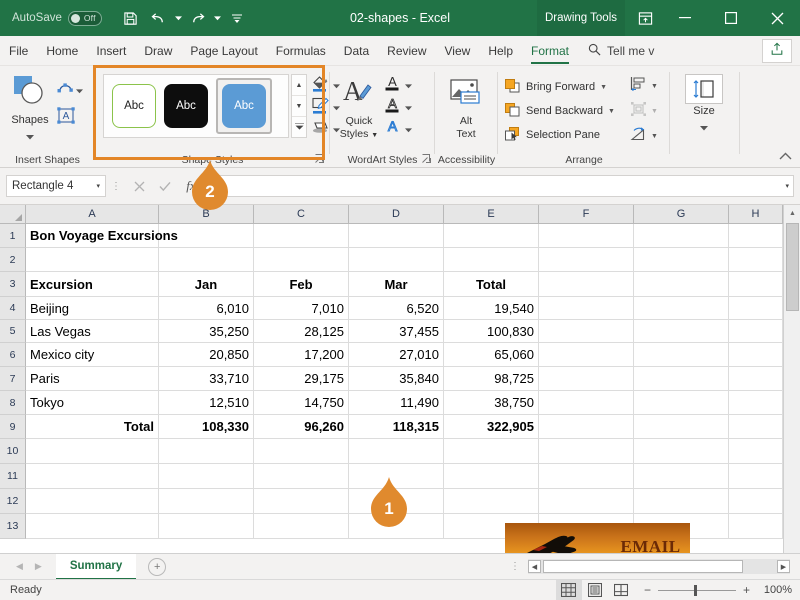 This screenshot has width=800, height=600. I want to click on share-button, so click(777, 51).